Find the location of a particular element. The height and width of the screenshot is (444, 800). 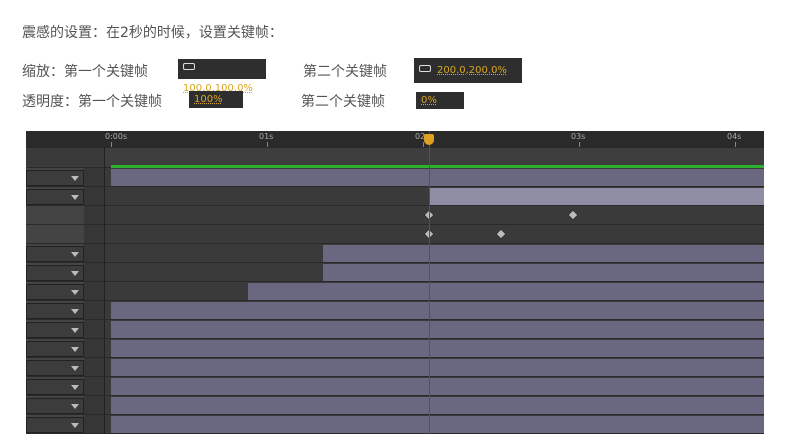

tick-label: 01s is located at coordinates (266, 136).